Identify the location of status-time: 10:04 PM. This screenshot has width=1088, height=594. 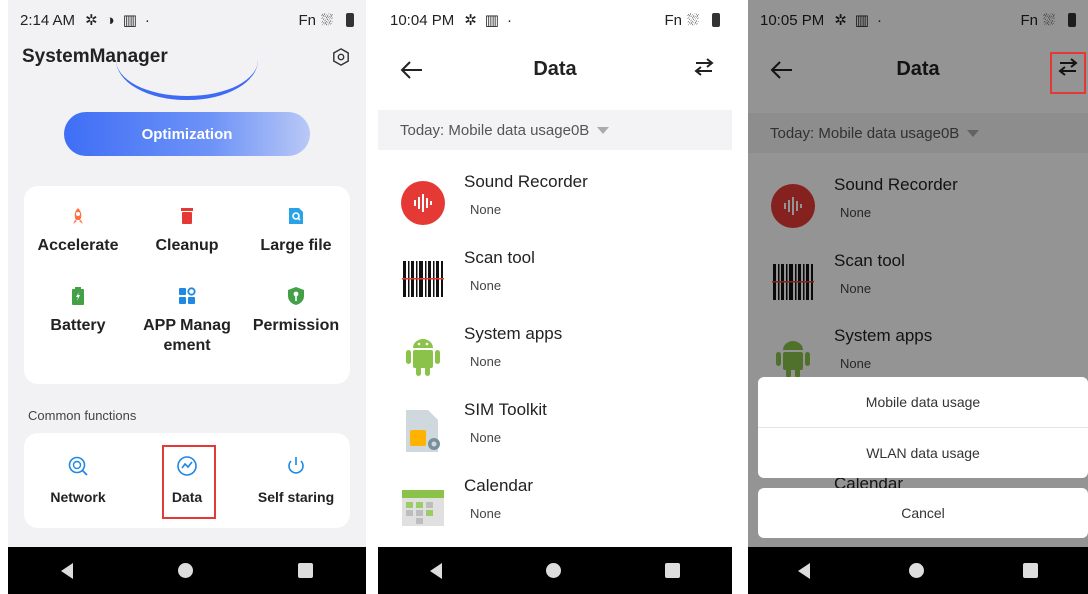
(422, 20).